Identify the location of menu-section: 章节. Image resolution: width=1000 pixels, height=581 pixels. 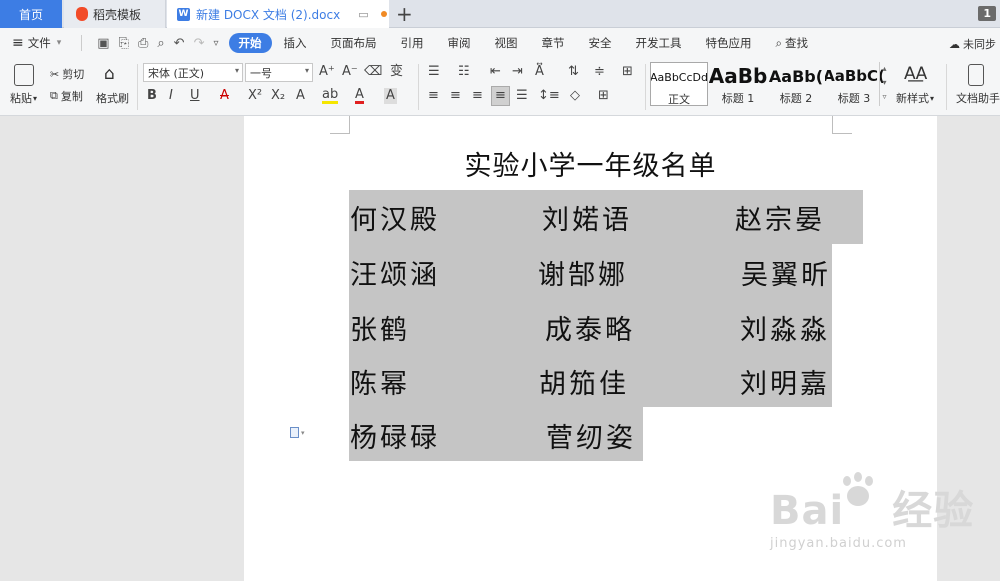
(553, 43).